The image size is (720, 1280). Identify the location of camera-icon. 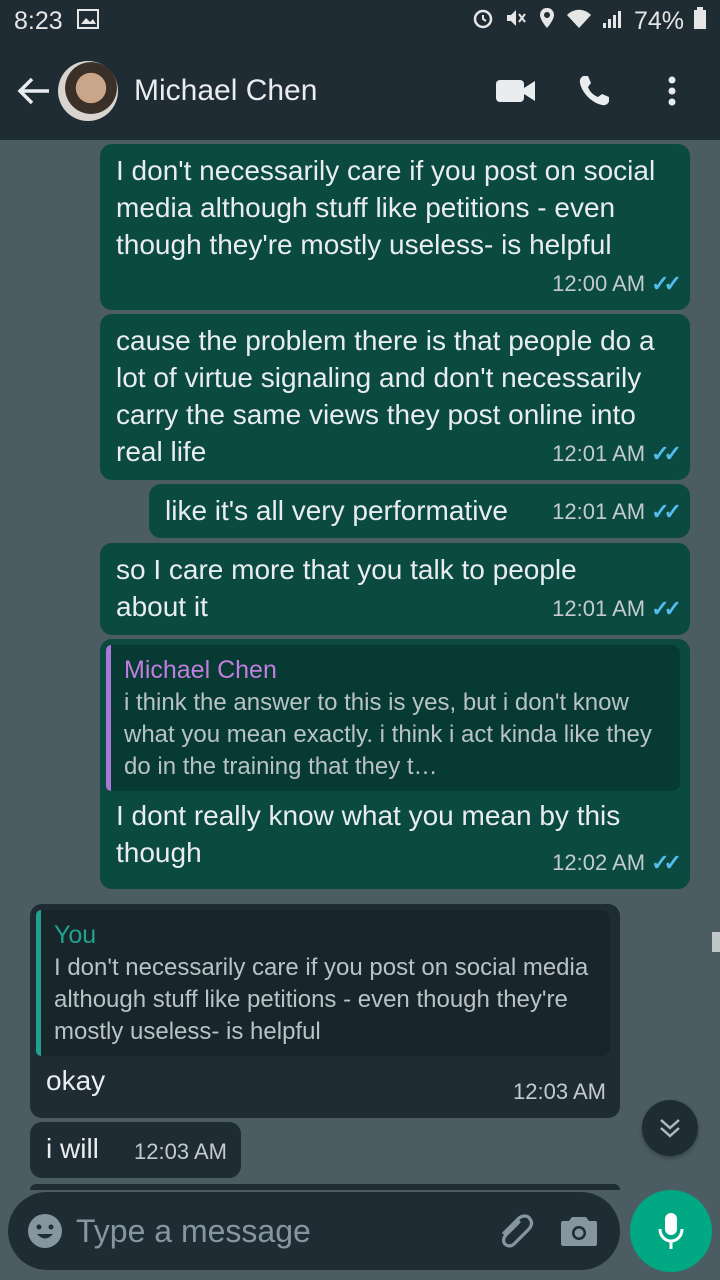
(579, 1231).